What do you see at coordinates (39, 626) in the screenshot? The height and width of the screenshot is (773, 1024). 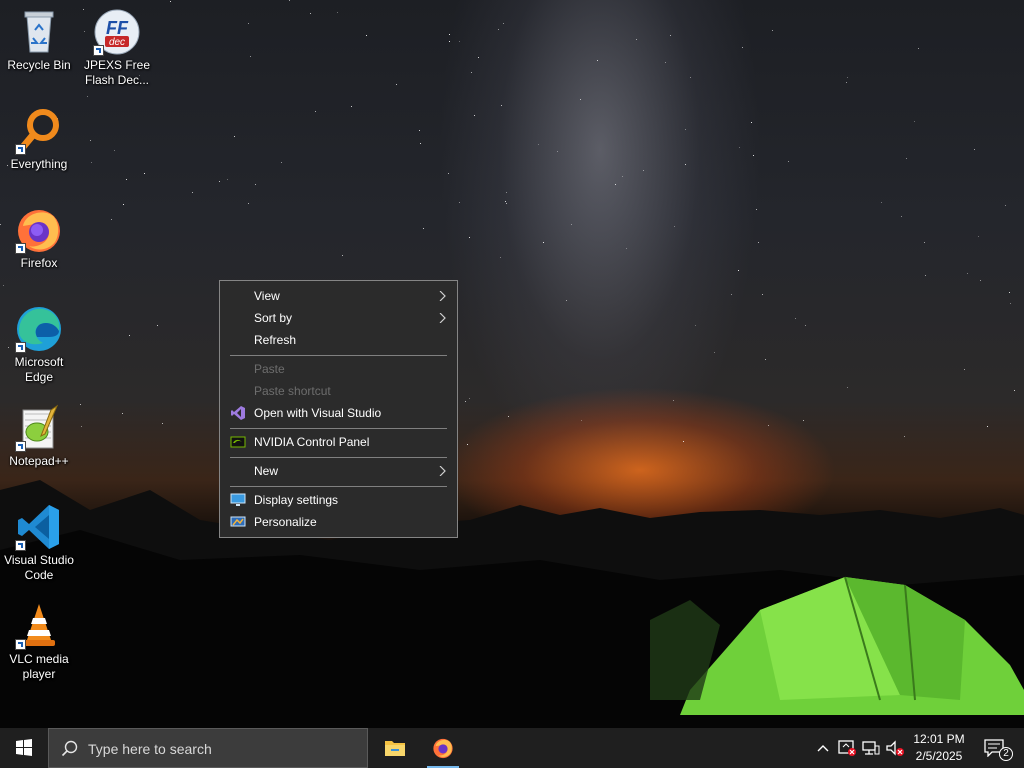 I see `vlc-icon` at bounding box center [39, 626].